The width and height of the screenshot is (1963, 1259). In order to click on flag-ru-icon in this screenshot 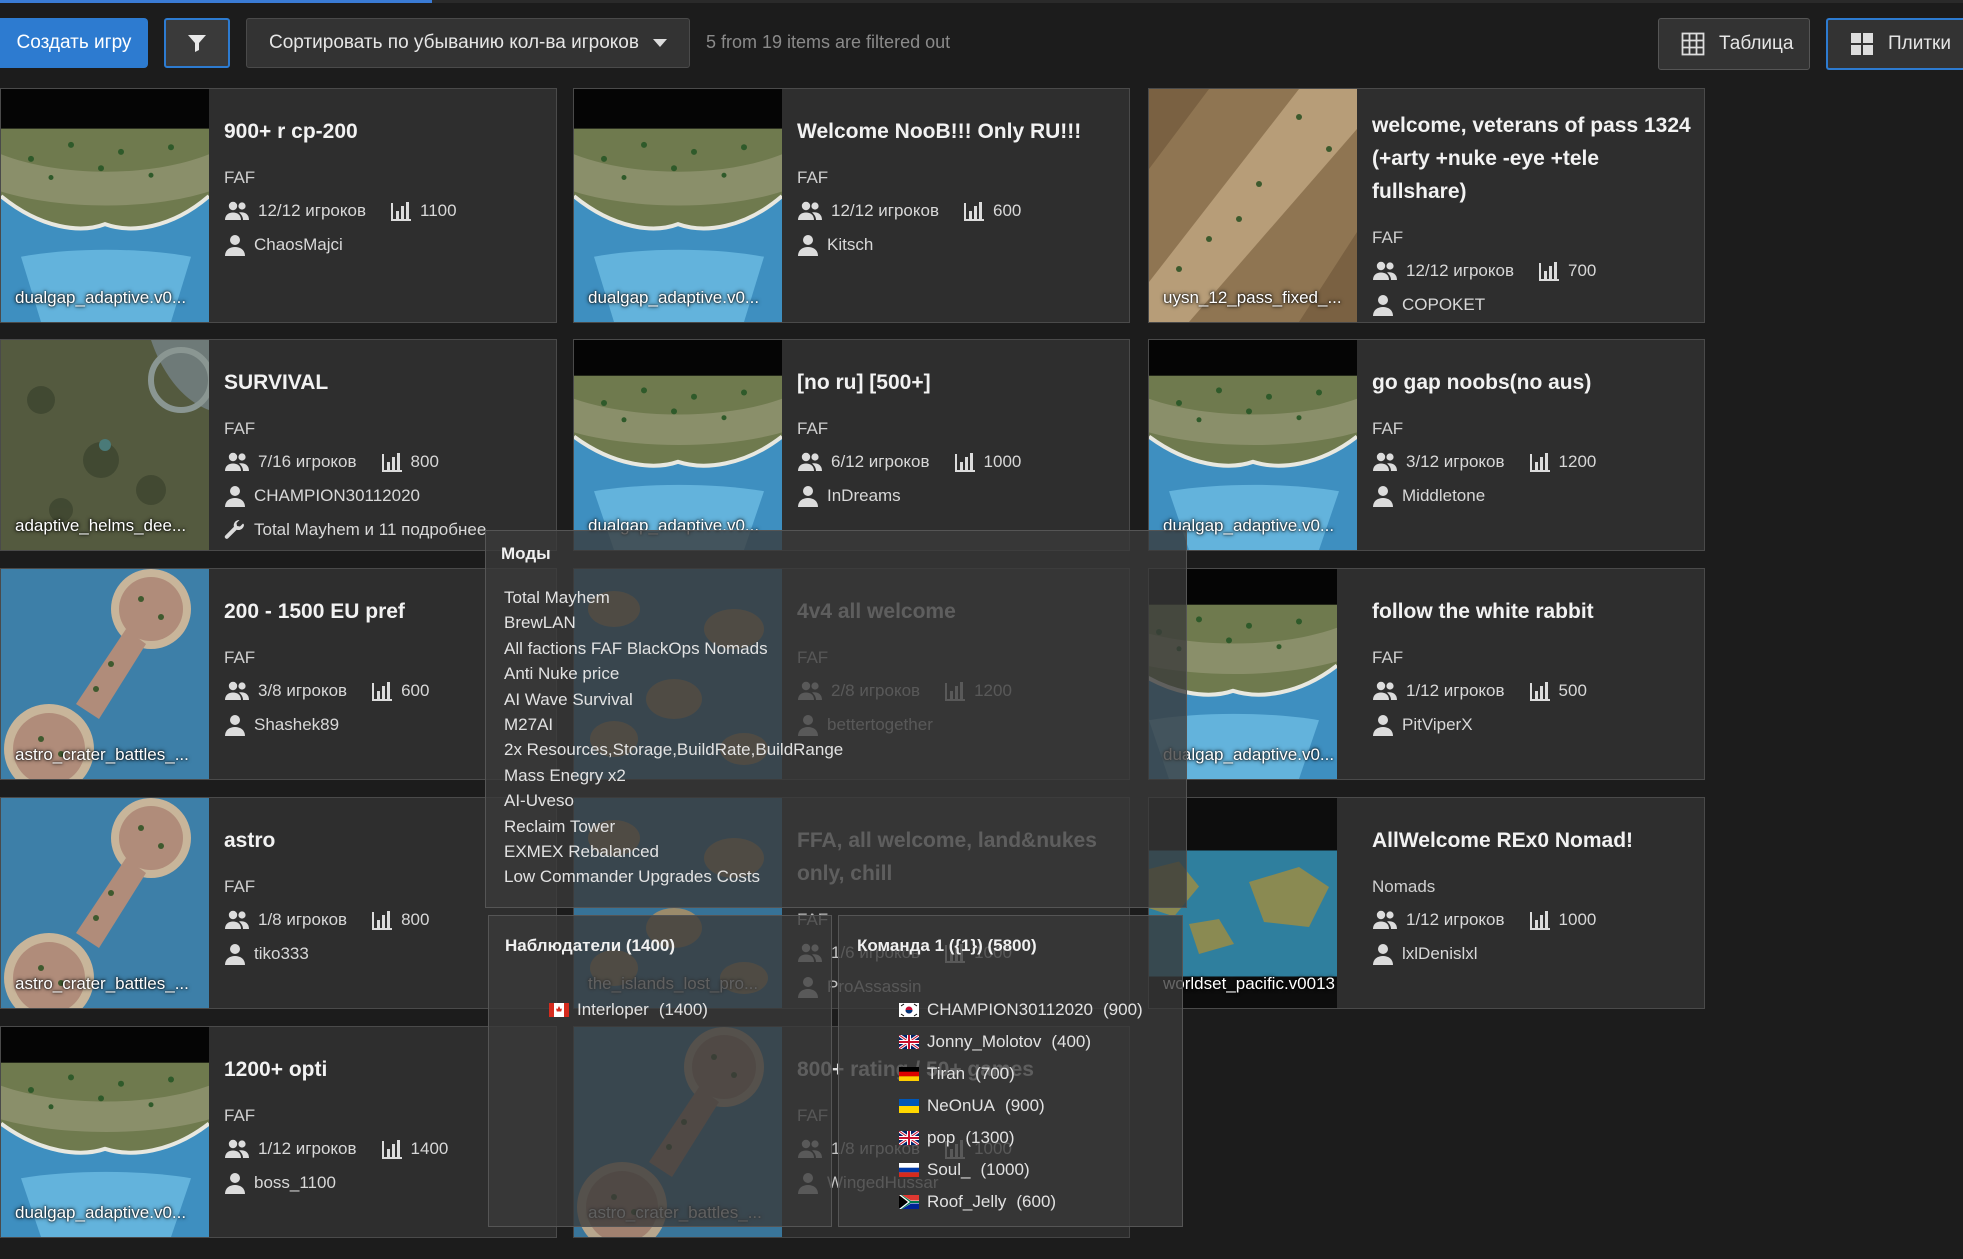, I will do `click(909, 1170)`.